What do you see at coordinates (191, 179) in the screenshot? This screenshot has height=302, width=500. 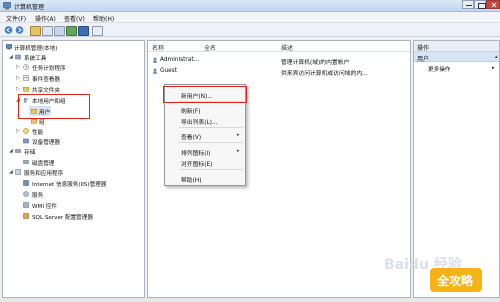 I see `menu-item-help: 帮助(H)` at bounding box center [191, 179].